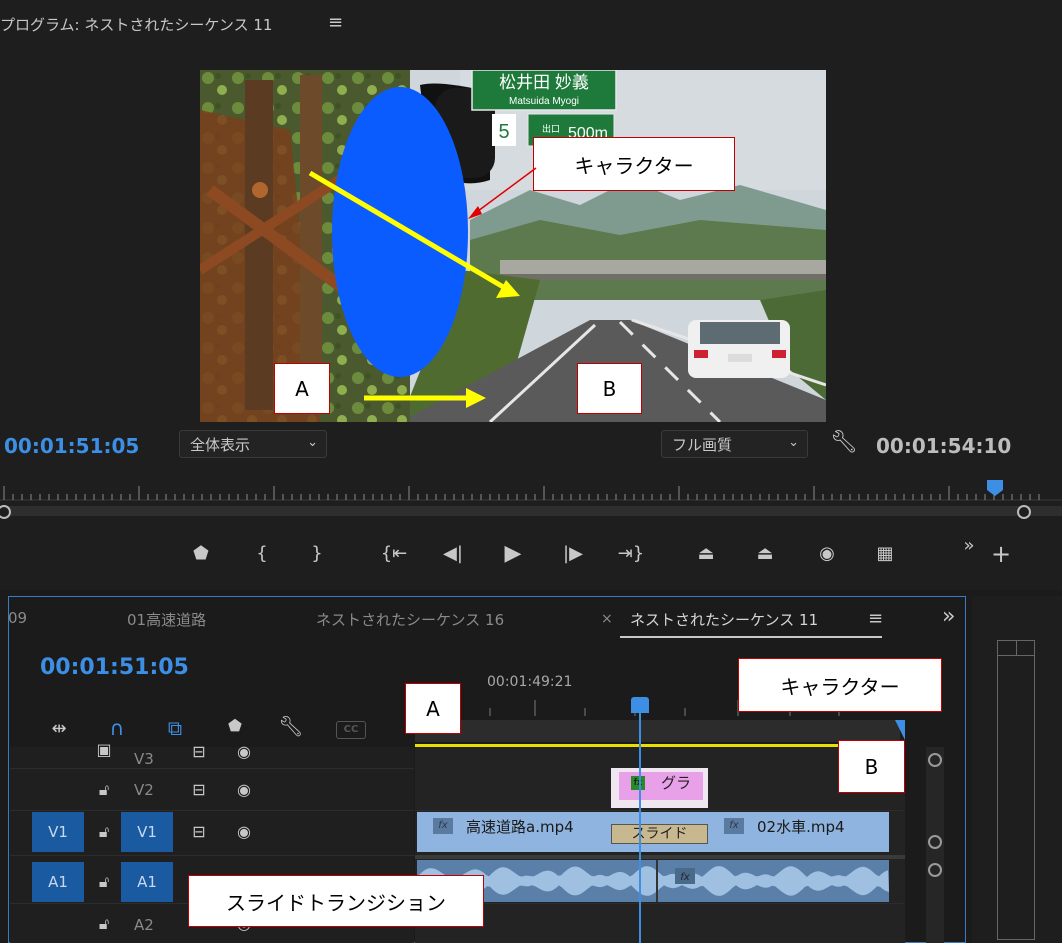 The image size is (1062, 943). What do you see at coordinates (995, 488) in the screenshot?
I see `playhead-marker` at bounding box center [995, 488].